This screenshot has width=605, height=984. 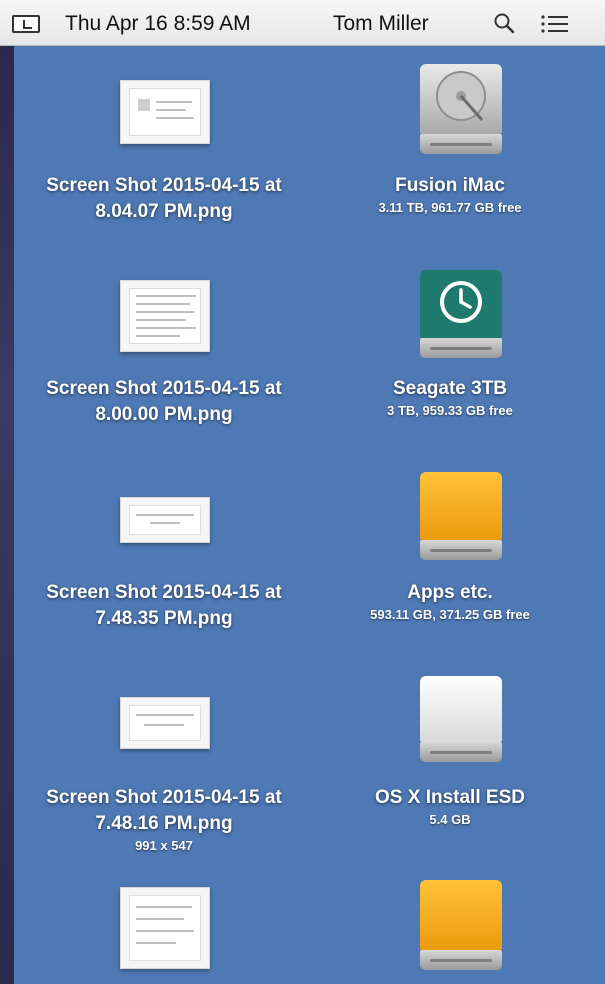 I want to click on desktop-drive-item: OS X Install ESD 5.4 GB, so click(x=450, y=807).